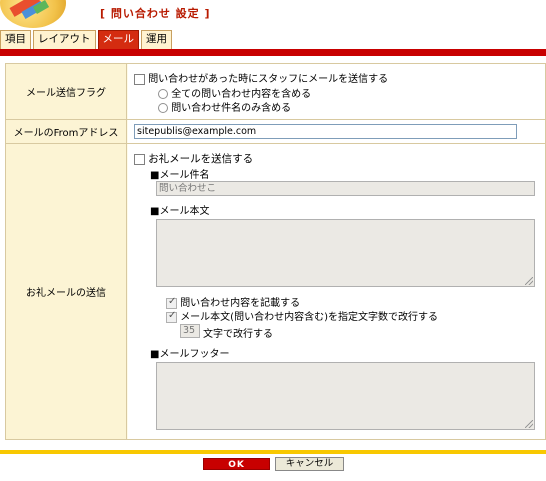 Image resolution: width=546 pixels, height=481 pixels. I want to click on footer-textarea, so click(345, 396).